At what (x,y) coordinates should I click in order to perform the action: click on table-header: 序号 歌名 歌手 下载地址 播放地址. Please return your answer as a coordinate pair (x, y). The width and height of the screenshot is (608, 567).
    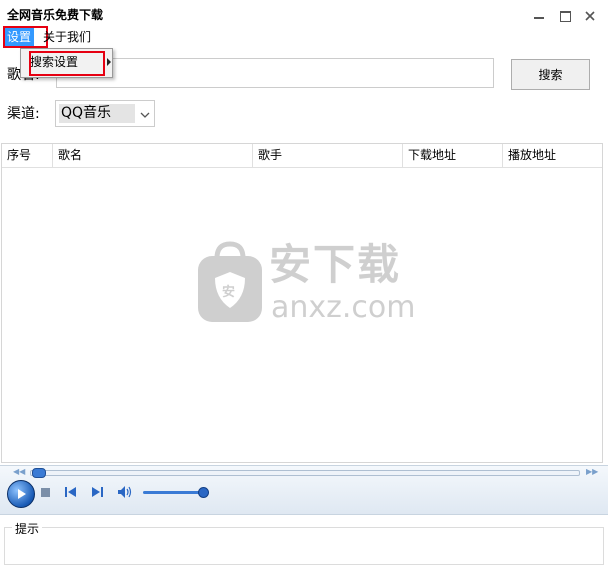
    Looking at the image, I should click on (302, 156).